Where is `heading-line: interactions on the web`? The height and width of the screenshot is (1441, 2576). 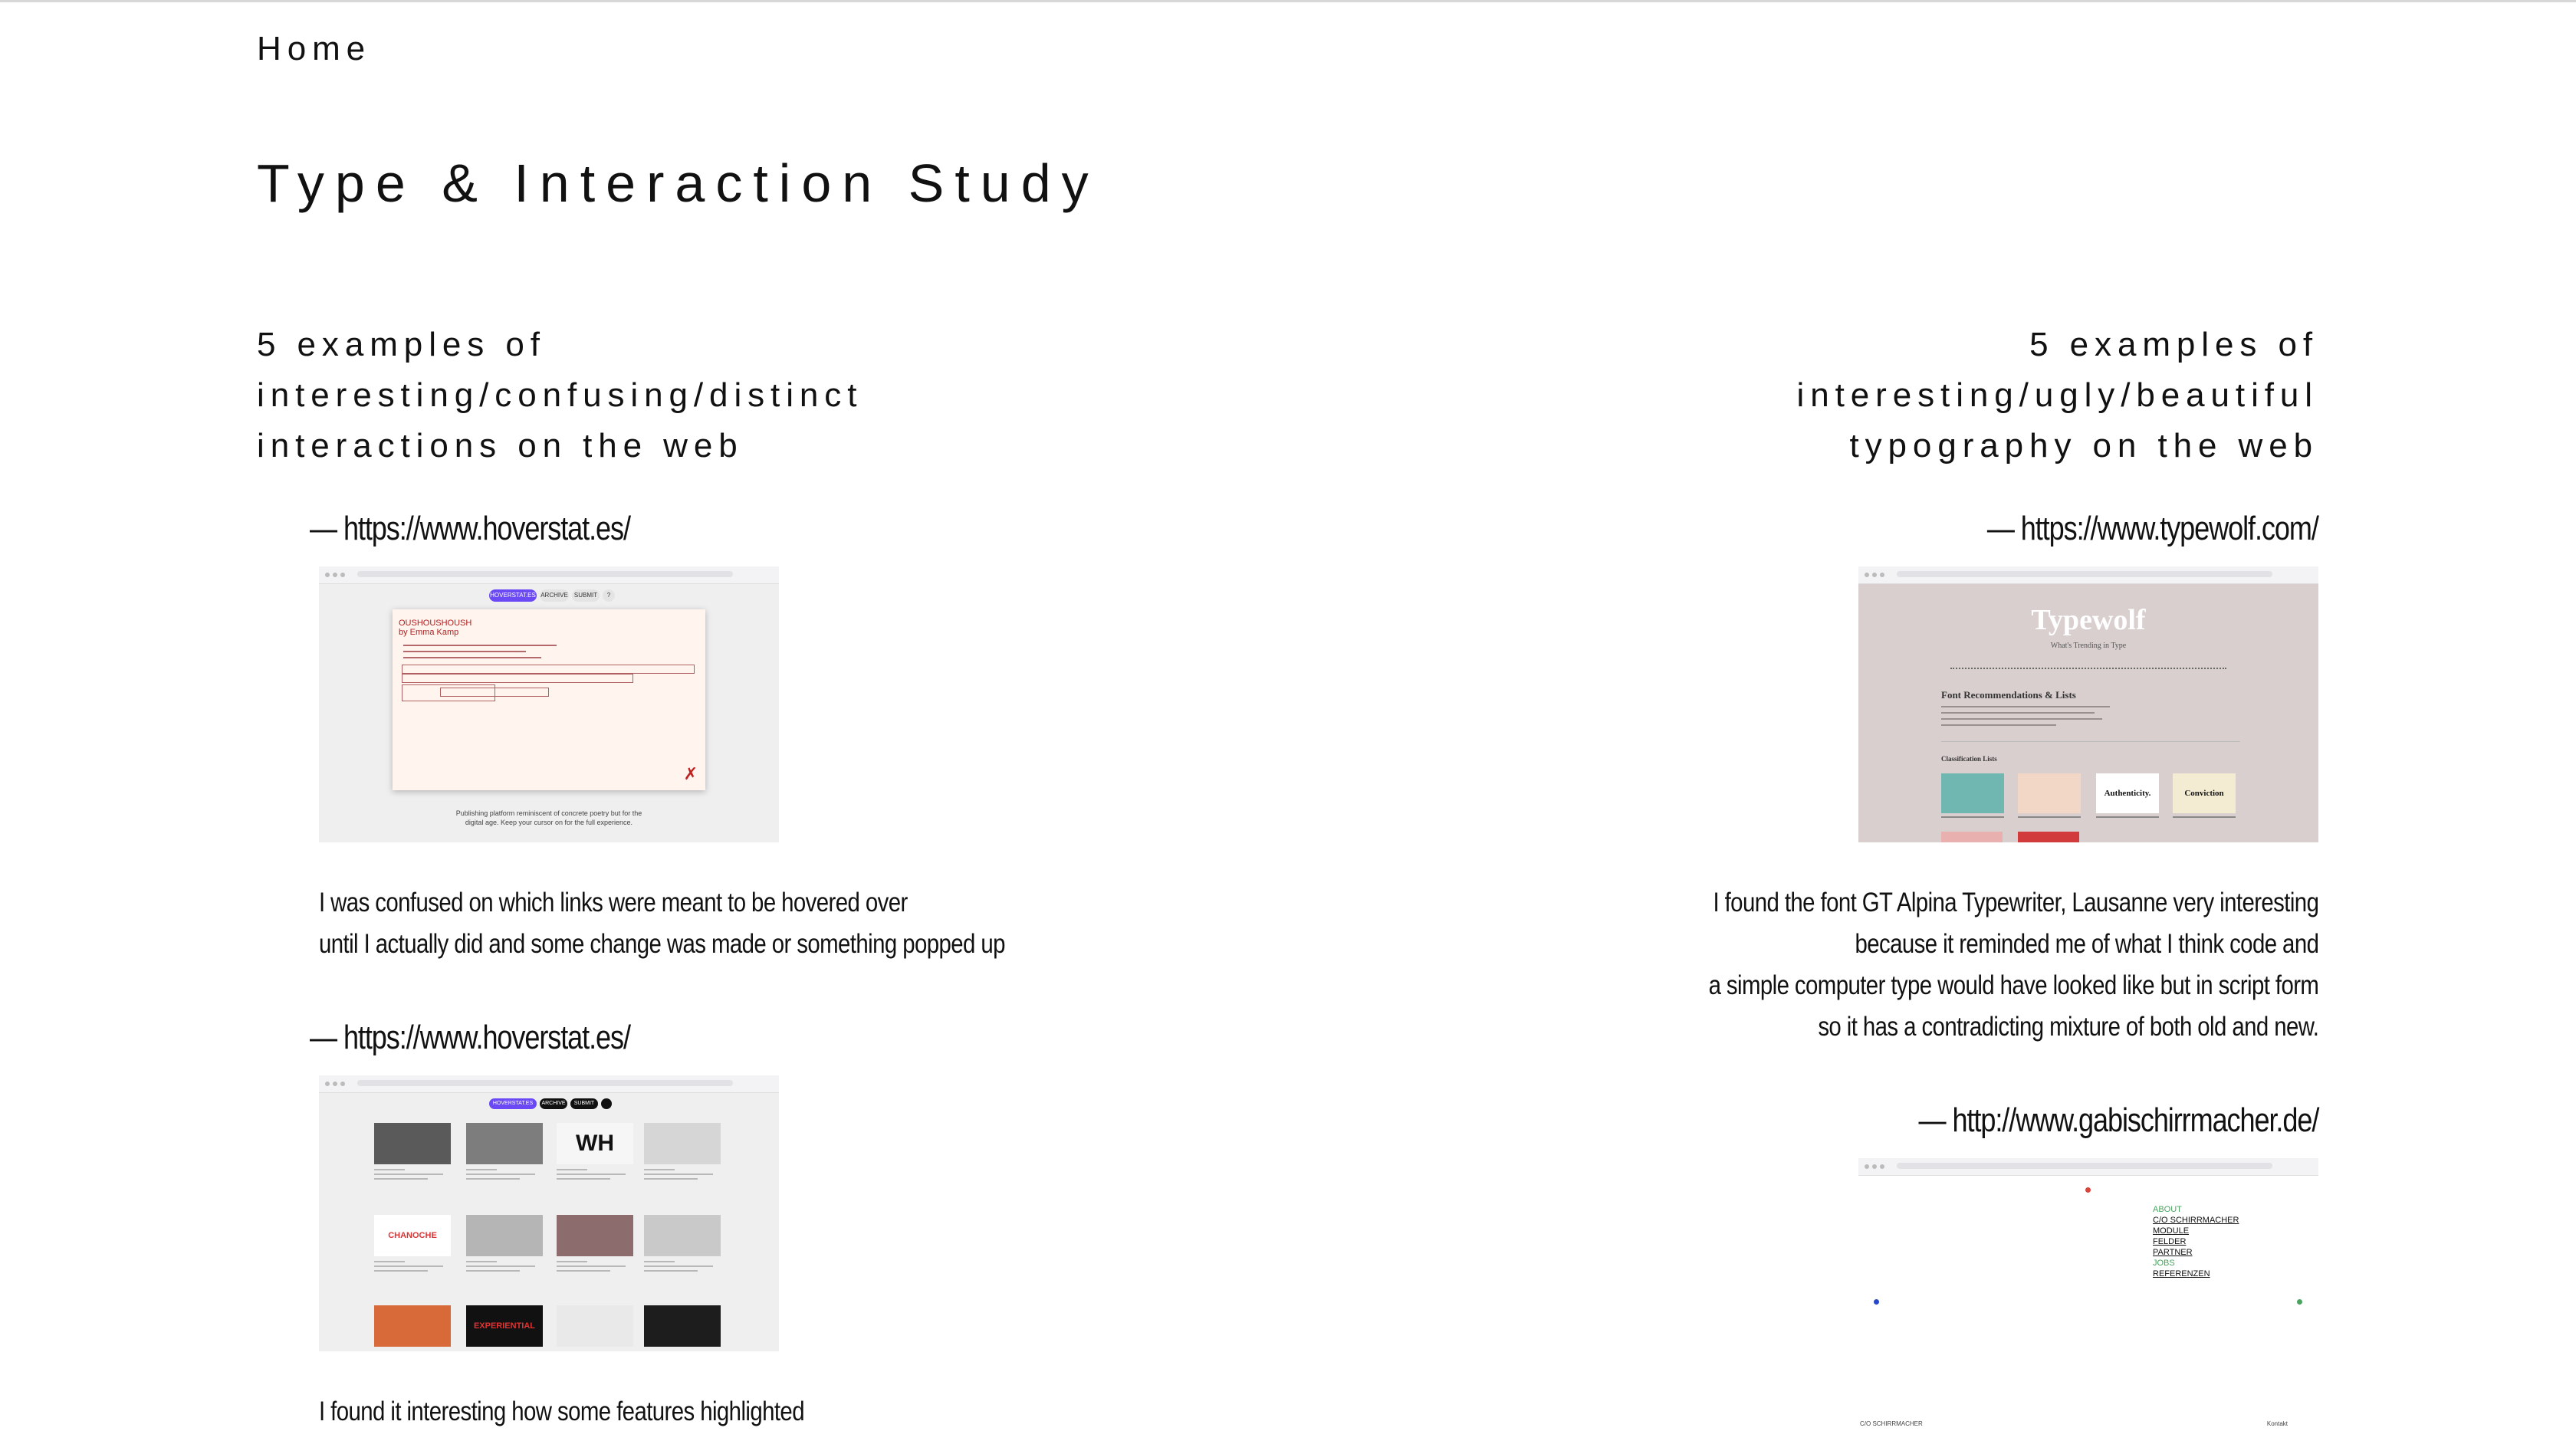 heading-line: interactions on the web is located at coordinates (501, 445).